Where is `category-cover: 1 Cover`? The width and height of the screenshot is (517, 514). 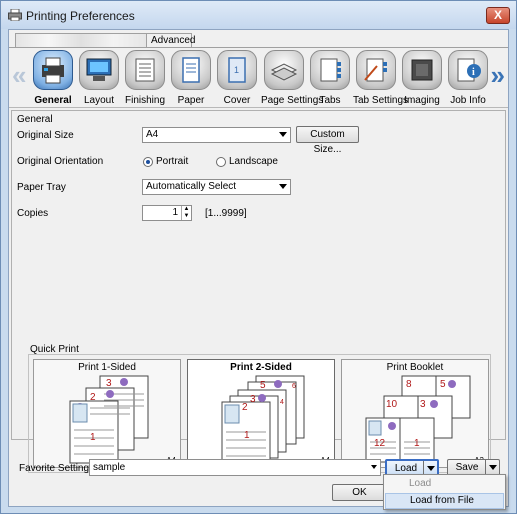 category-cover: 1 Cover is located at coordinates (237, 78).